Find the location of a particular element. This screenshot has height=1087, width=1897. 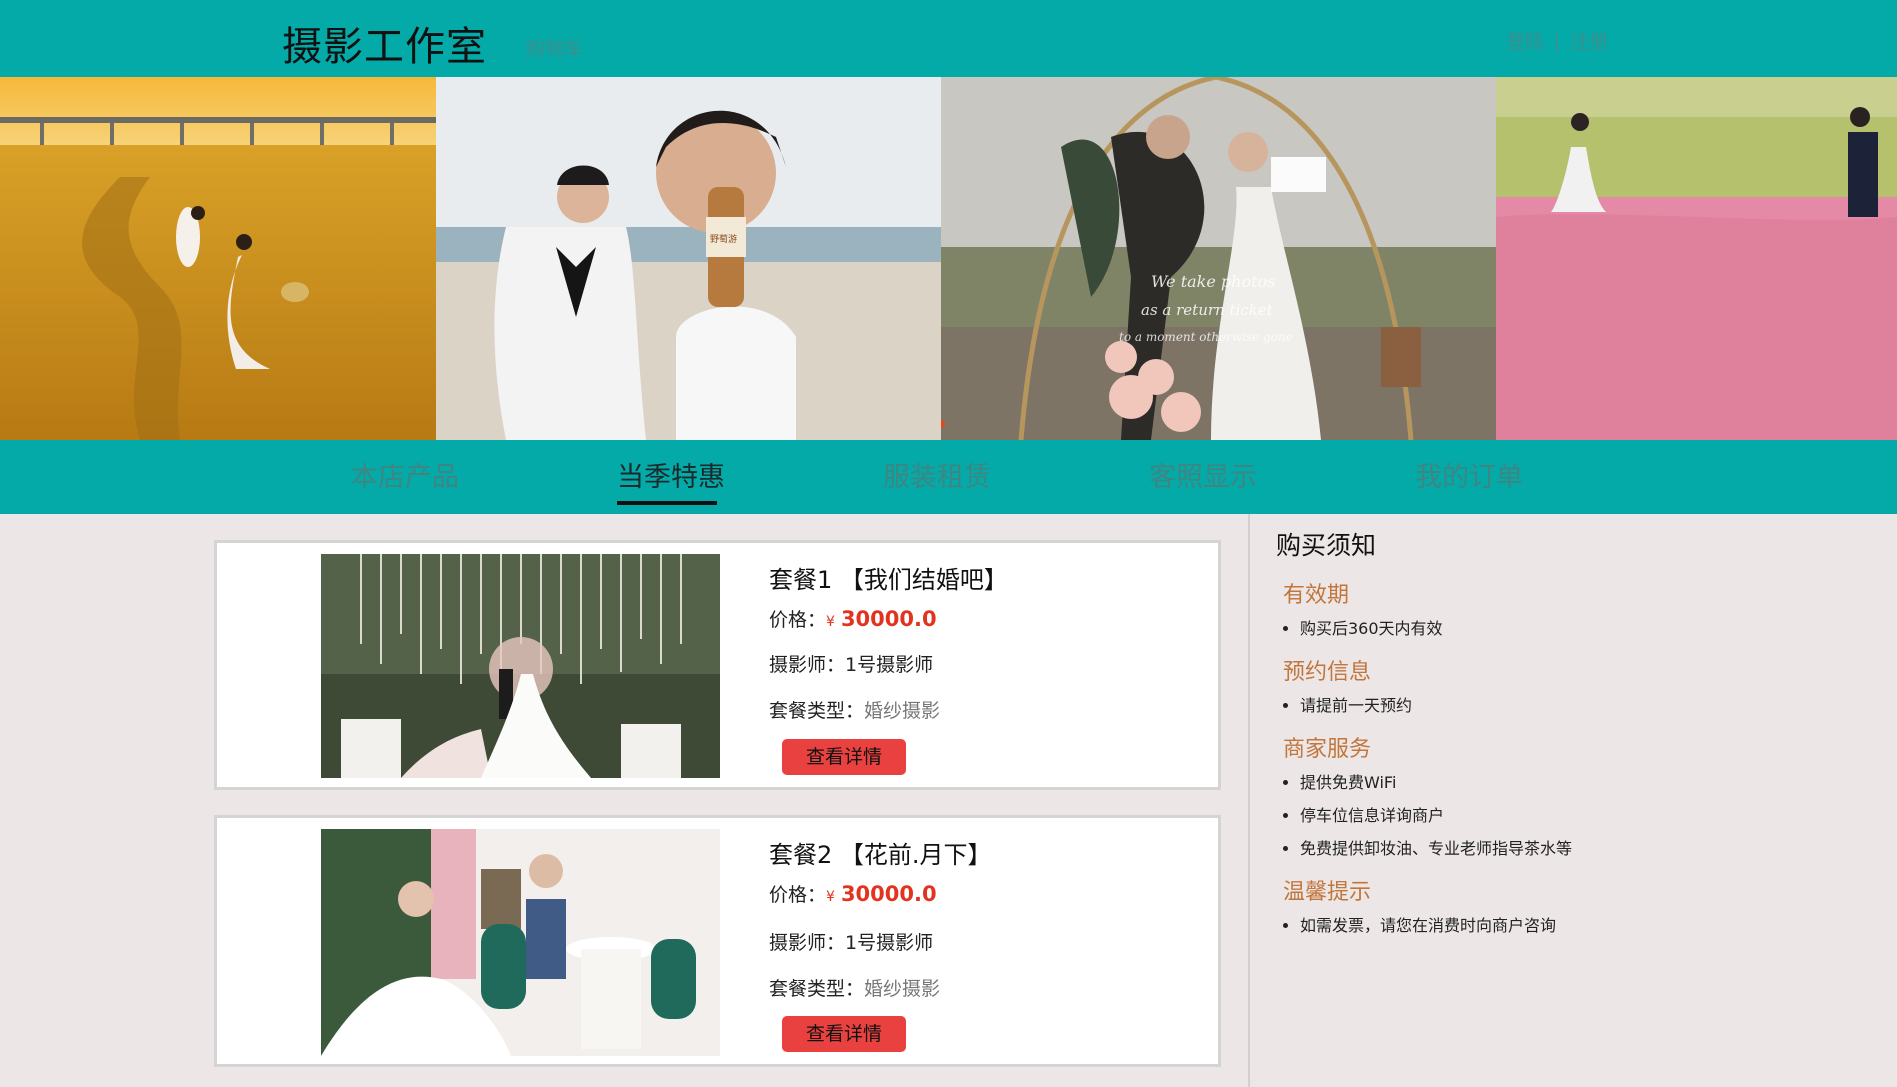

notice-item: 如需发票，请您在消费时向商户咨询 is located at coordinates (1568, 926).